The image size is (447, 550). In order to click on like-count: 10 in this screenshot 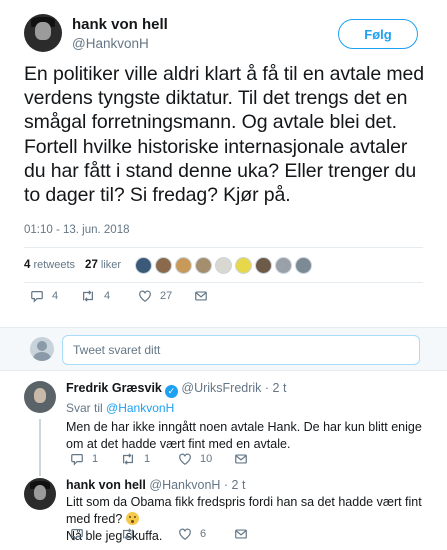, I will do `click(206, 459)`.